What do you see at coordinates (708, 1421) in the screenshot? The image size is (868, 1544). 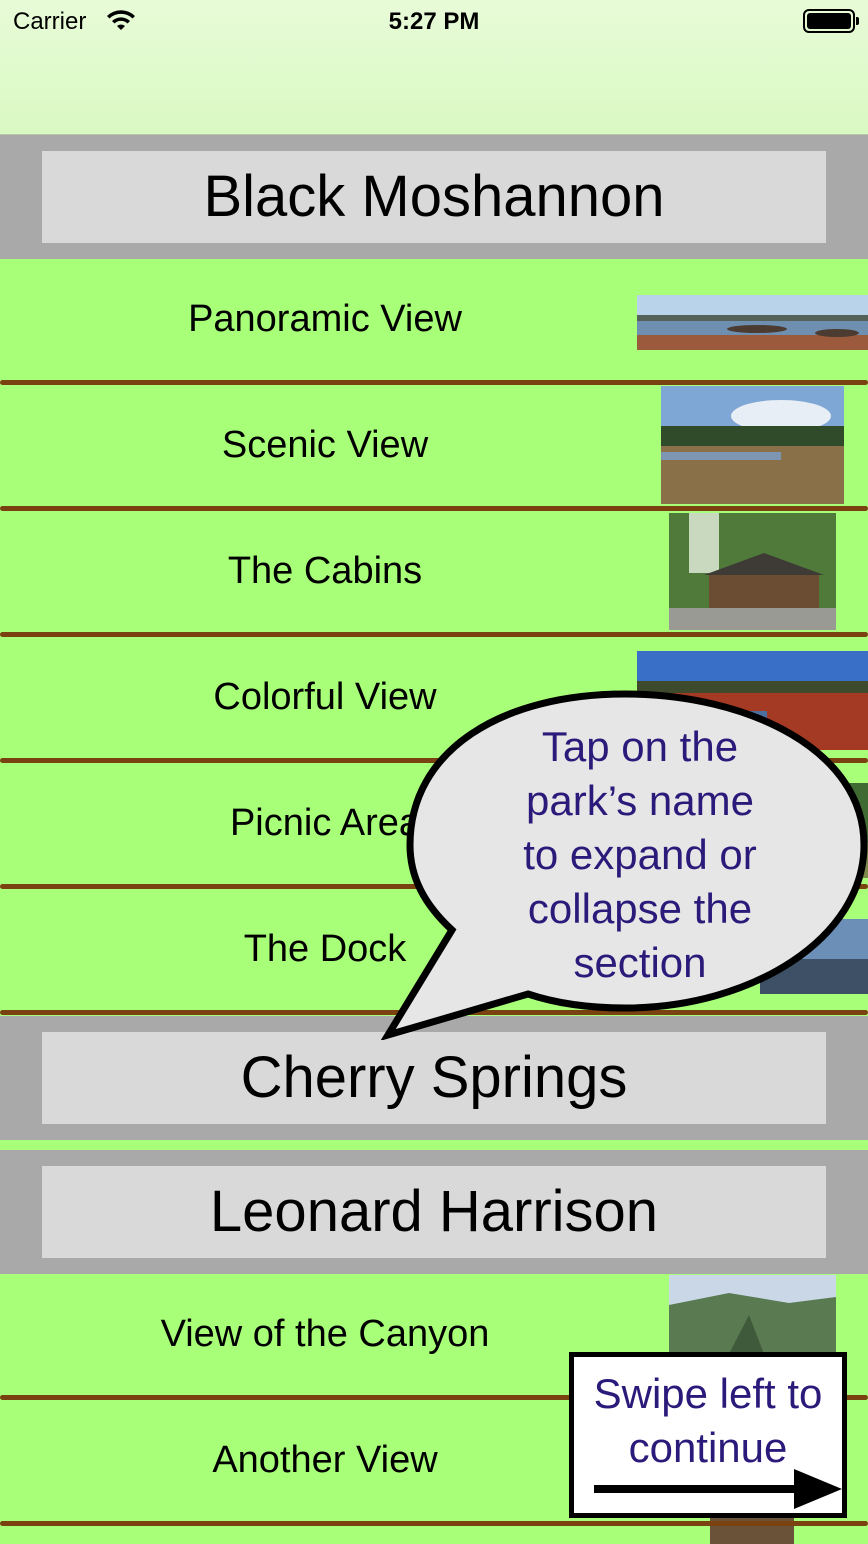 I see `swipe-hint-text: Swipe left to continue` at bounding box center [708, 1421].